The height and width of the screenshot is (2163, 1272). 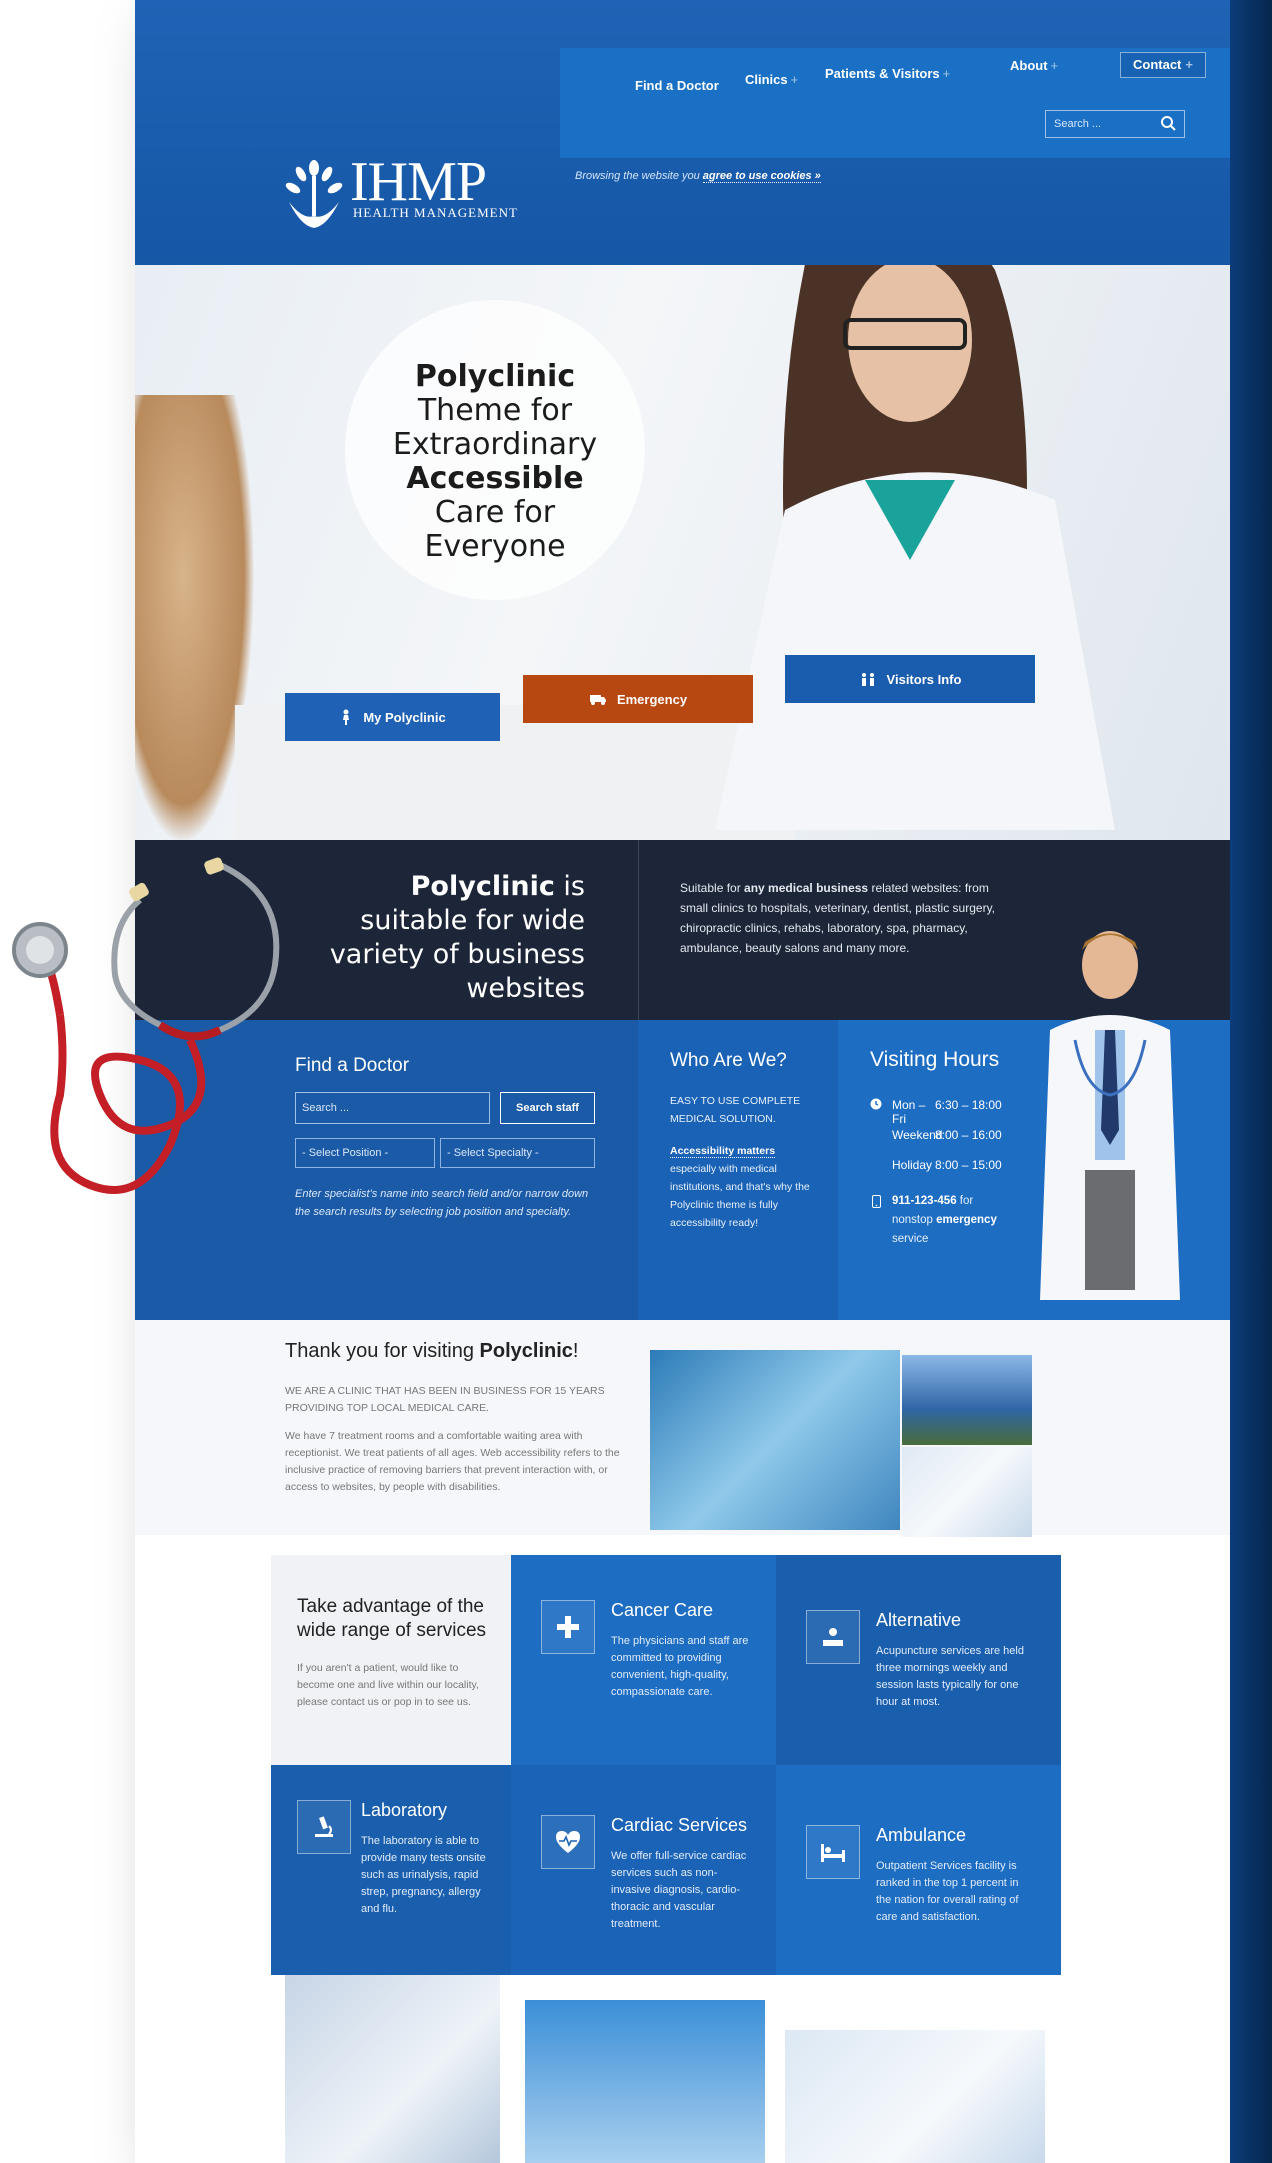 What do you see at coordinates (1110, 1115) in the screenshot?
I see `male-doctor-image` at bounding box center [1110, 1115].